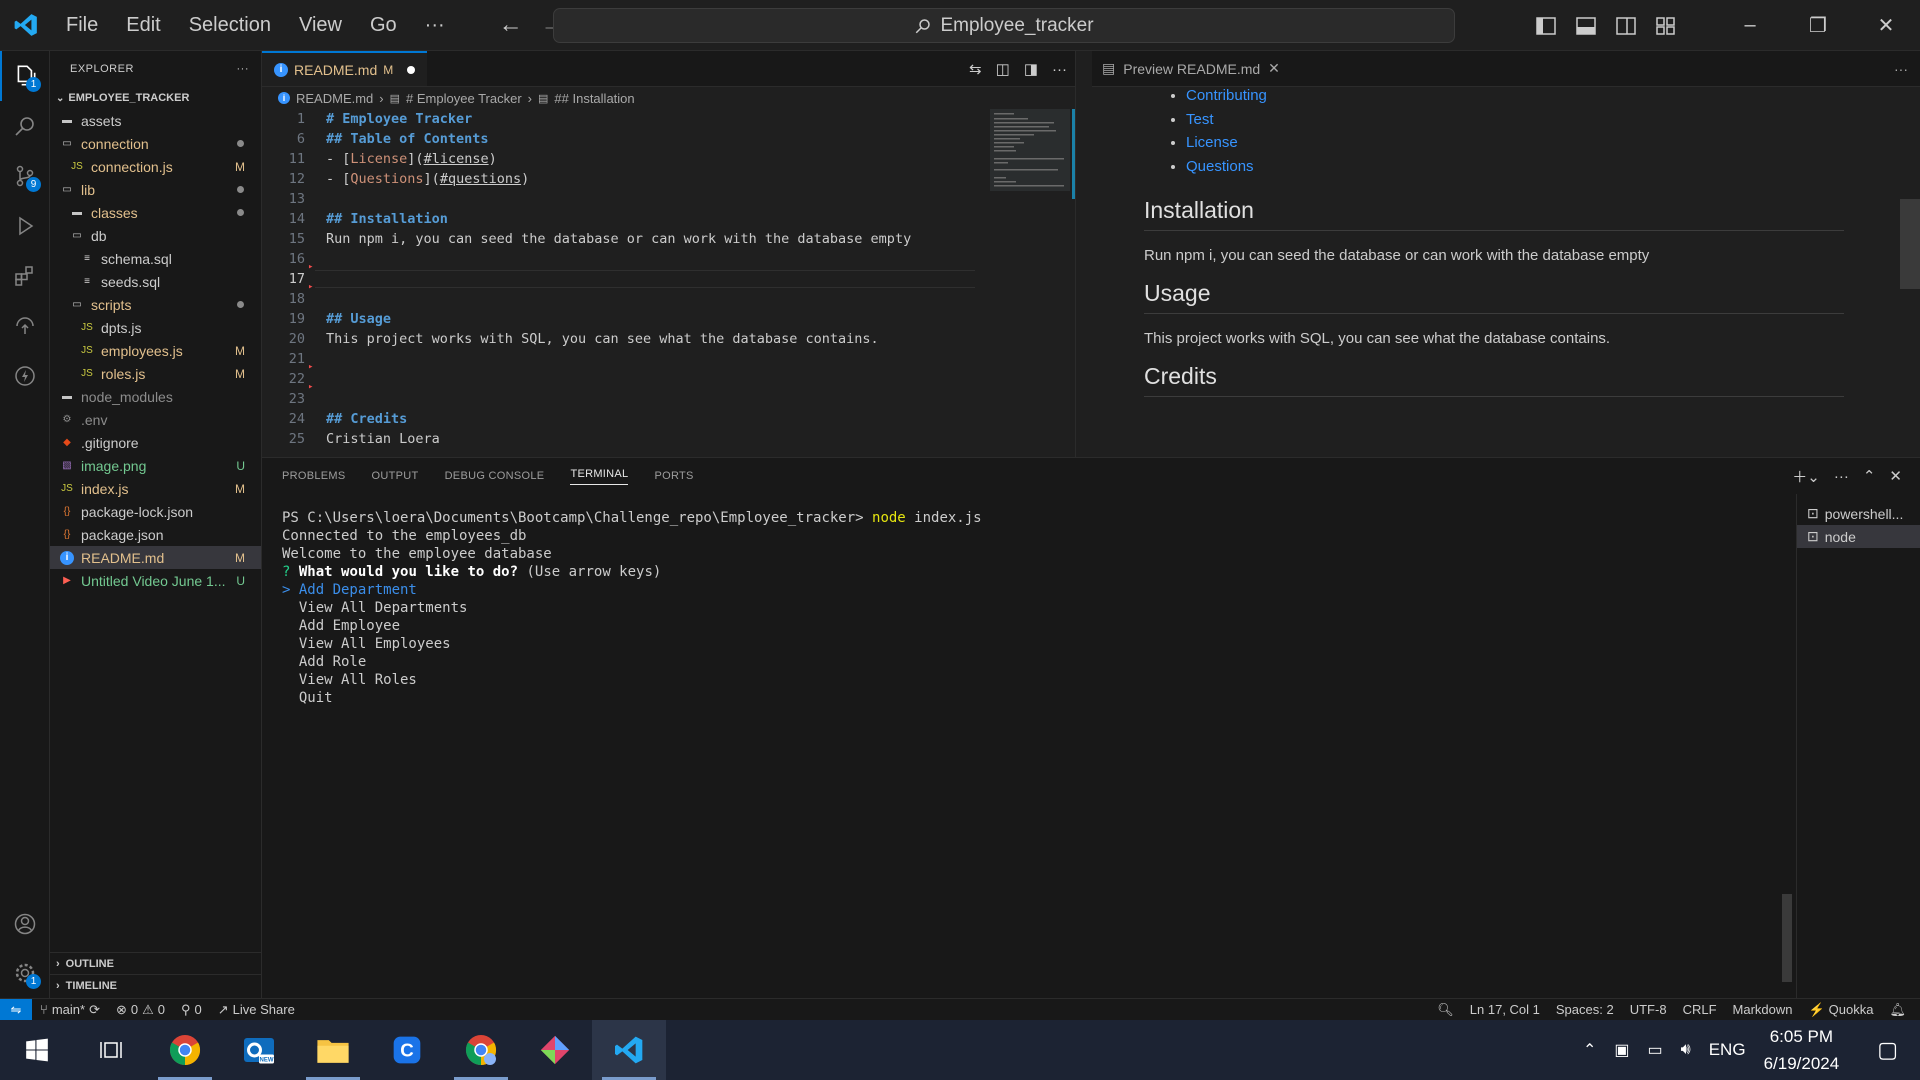 This screenshot has width=1920, height=1080. Describe the element at coordinates (1802, 1050) in the screenshot. I see `clock: 6:05 PM 6/19/2024` at that location.